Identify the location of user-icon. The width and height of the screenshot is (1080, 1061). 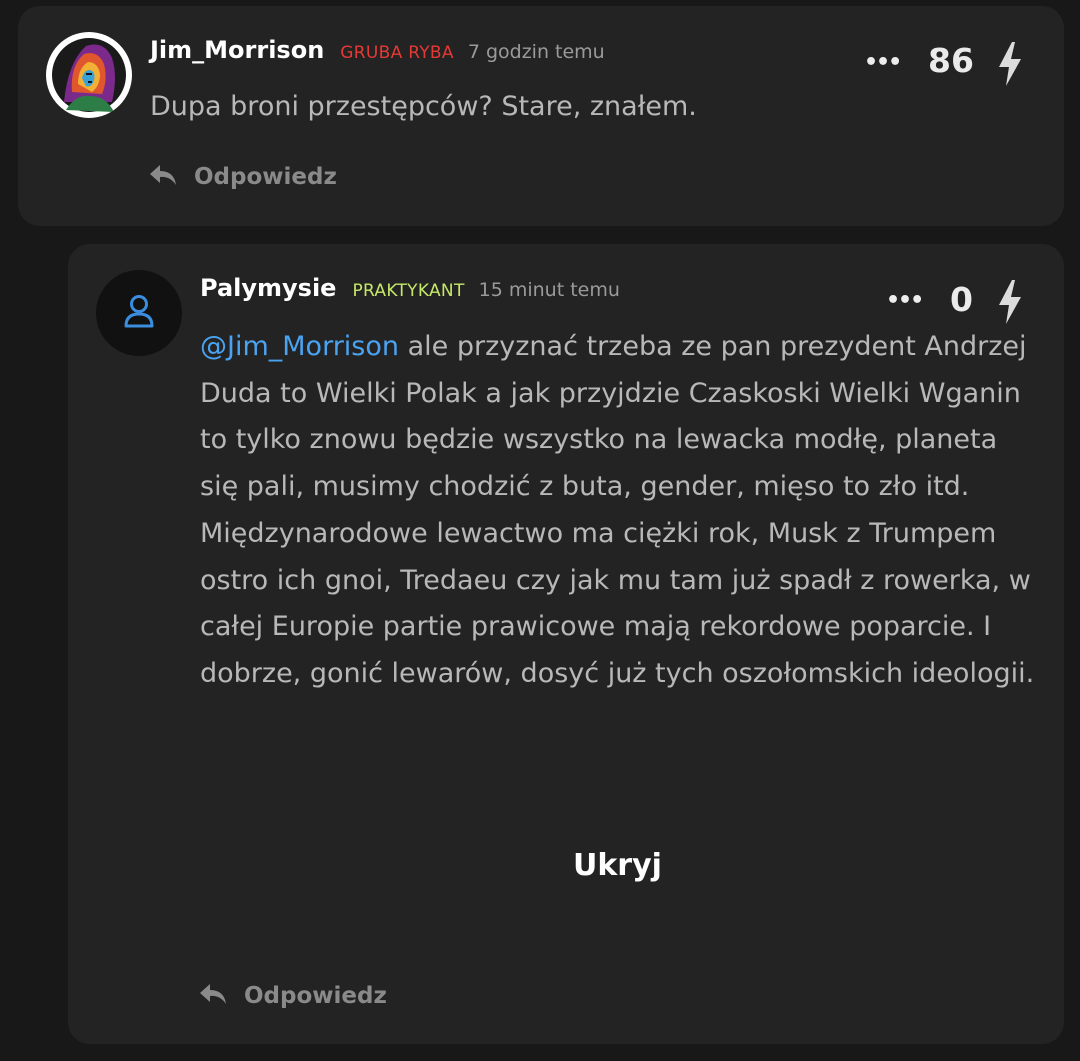
(139, 313).